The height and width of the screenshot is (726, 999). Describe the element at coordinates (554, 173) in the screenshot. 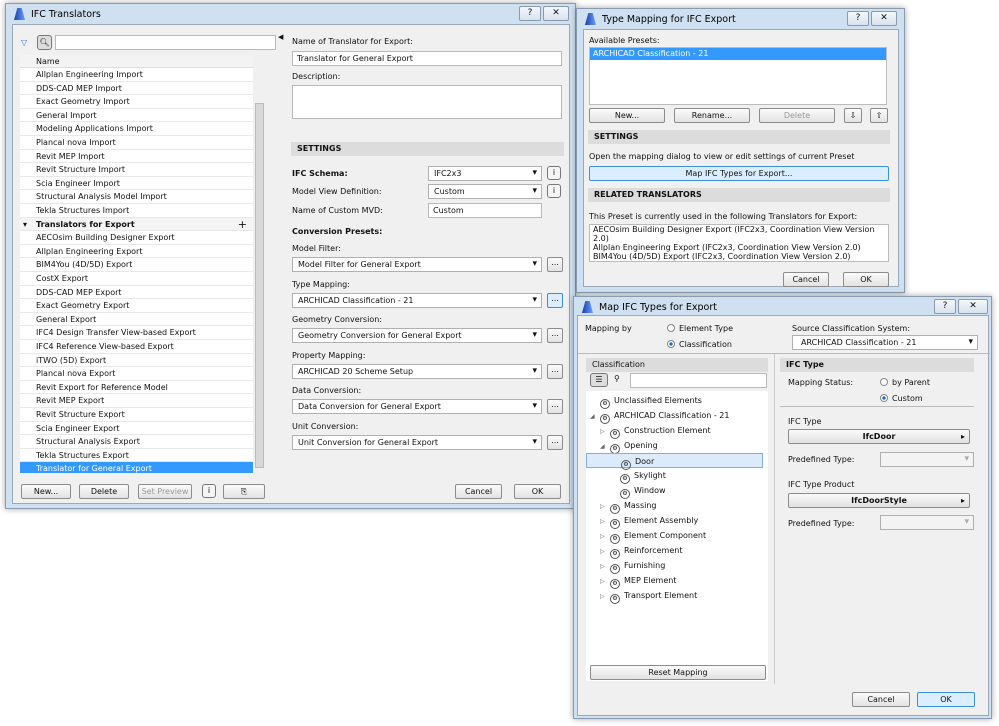

I see `schema-info-icon: i` at that location.